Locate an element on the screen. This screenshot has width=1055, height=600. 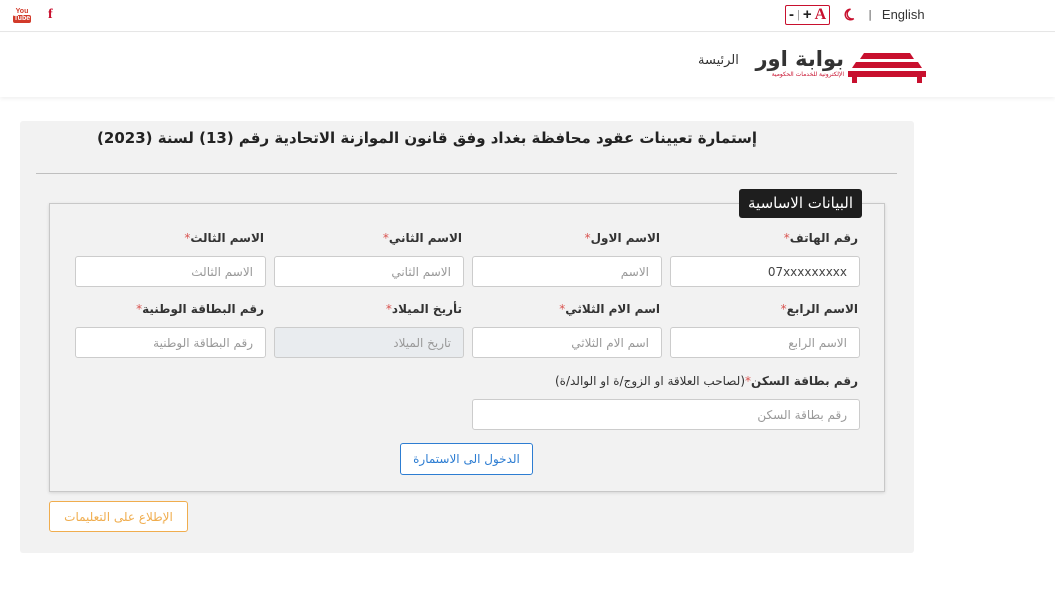
fourth-name-label: الاسم الرابع* is located at coordinates (819, 309).